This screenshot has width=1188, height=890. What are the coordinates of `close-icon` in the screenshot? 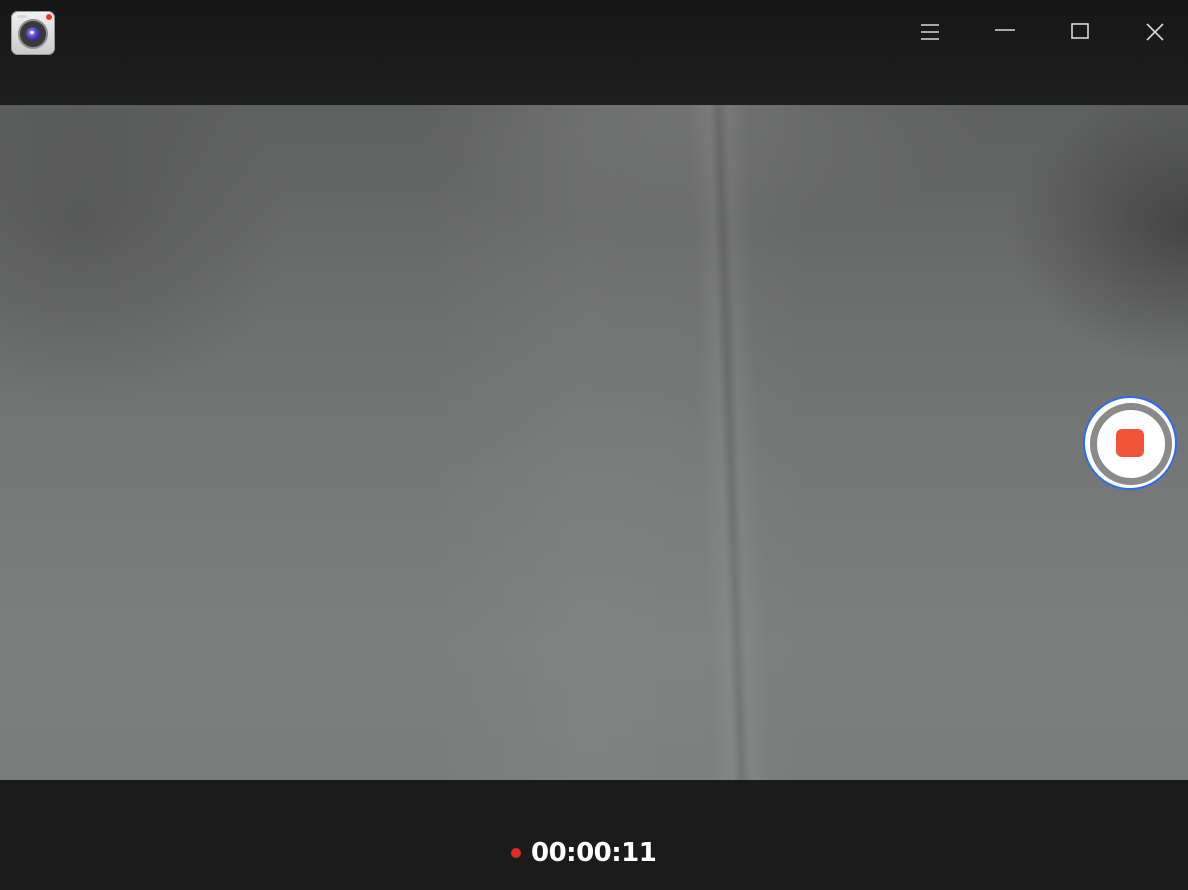 It's located at (1155, 32).